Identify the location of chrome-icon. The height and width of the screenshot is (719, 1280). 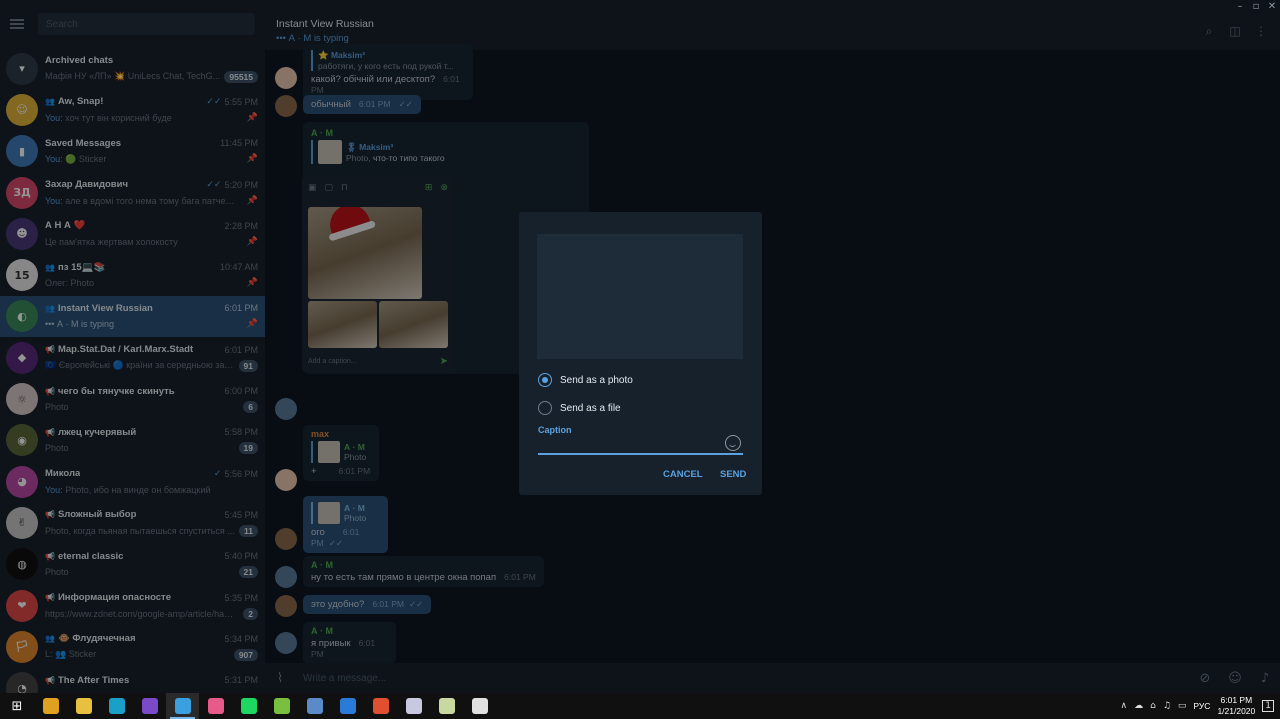
(50, 706).